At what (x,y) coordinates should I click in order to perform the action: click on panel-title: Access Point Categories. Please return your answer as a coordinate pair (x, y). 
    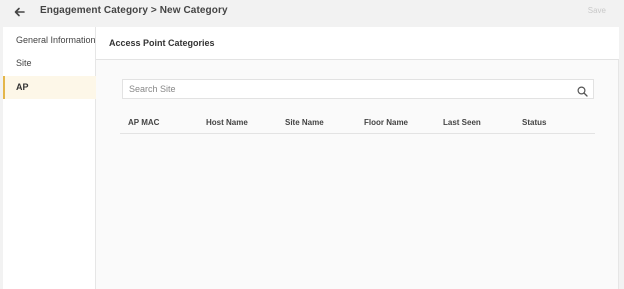
    Looking at the image, I should click on (162, 43).